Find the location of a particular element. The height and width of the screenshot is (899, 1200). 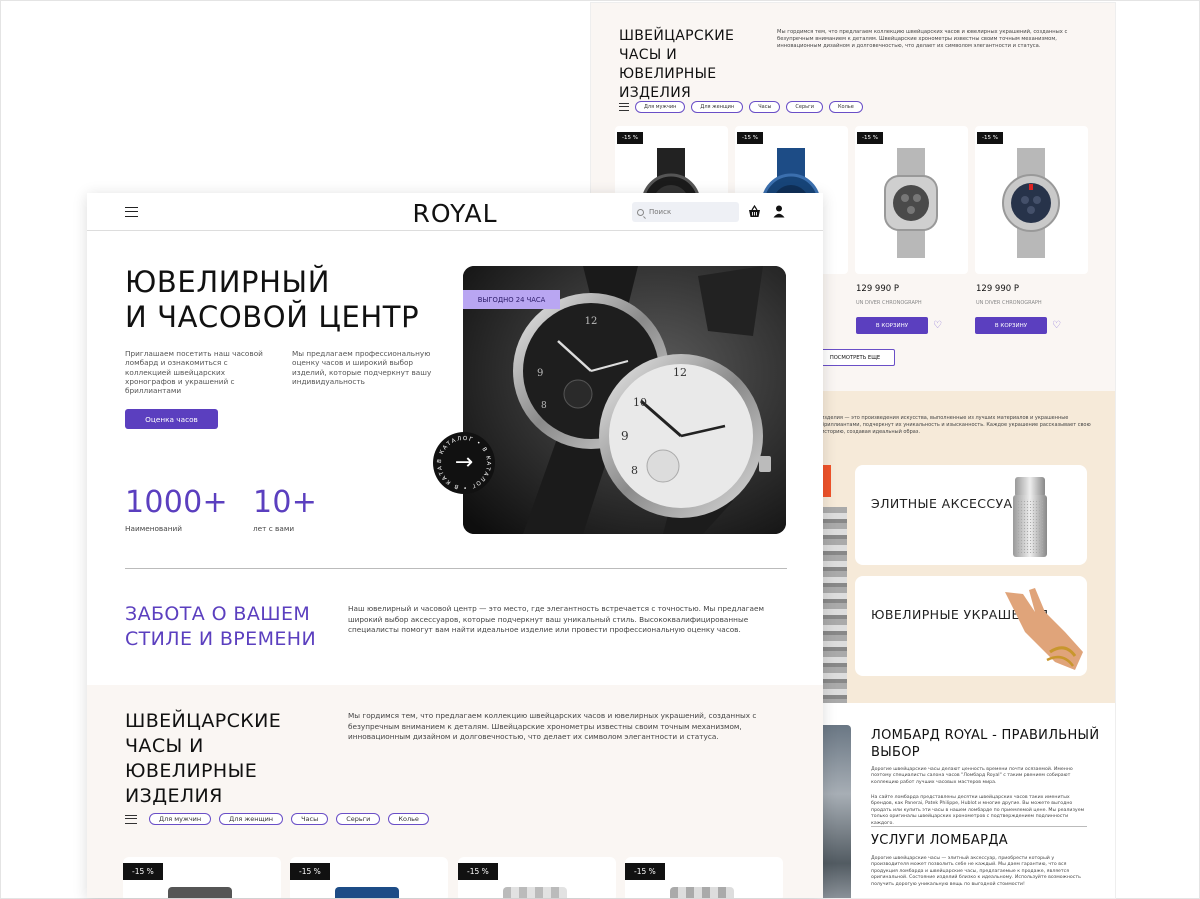

lighter-image is located at coordinates (1030, 517).